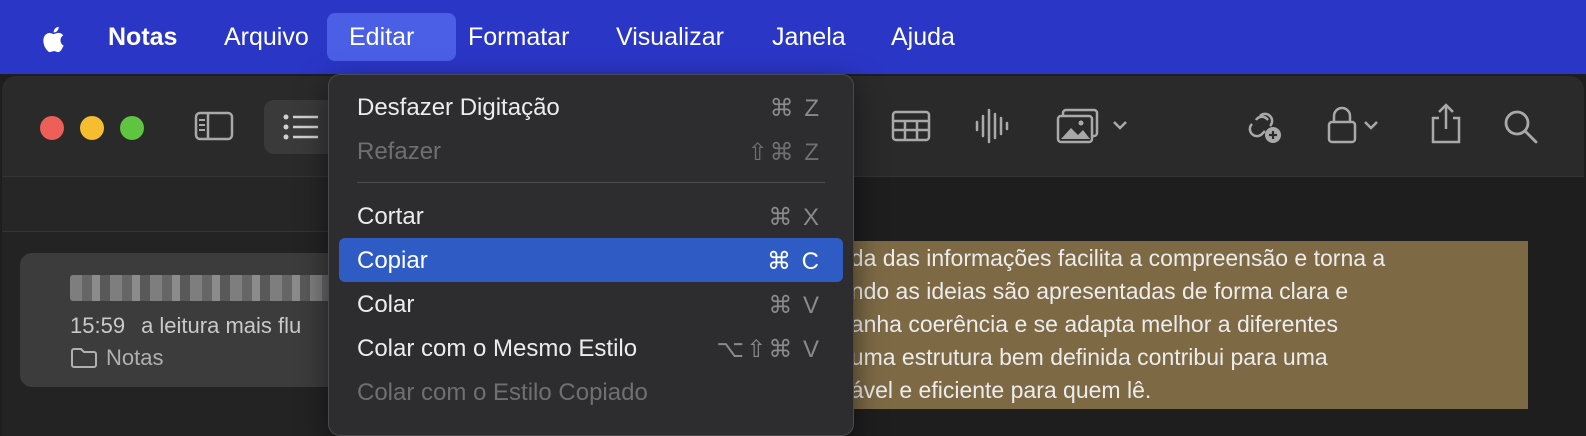 Image resolution: width=1586 pixels, height=436 pixels. What do you see at coordinates (221, 325) in the screenshot?
I see `note-preview: a leitura mais flu` at bounding box center [221, 325].